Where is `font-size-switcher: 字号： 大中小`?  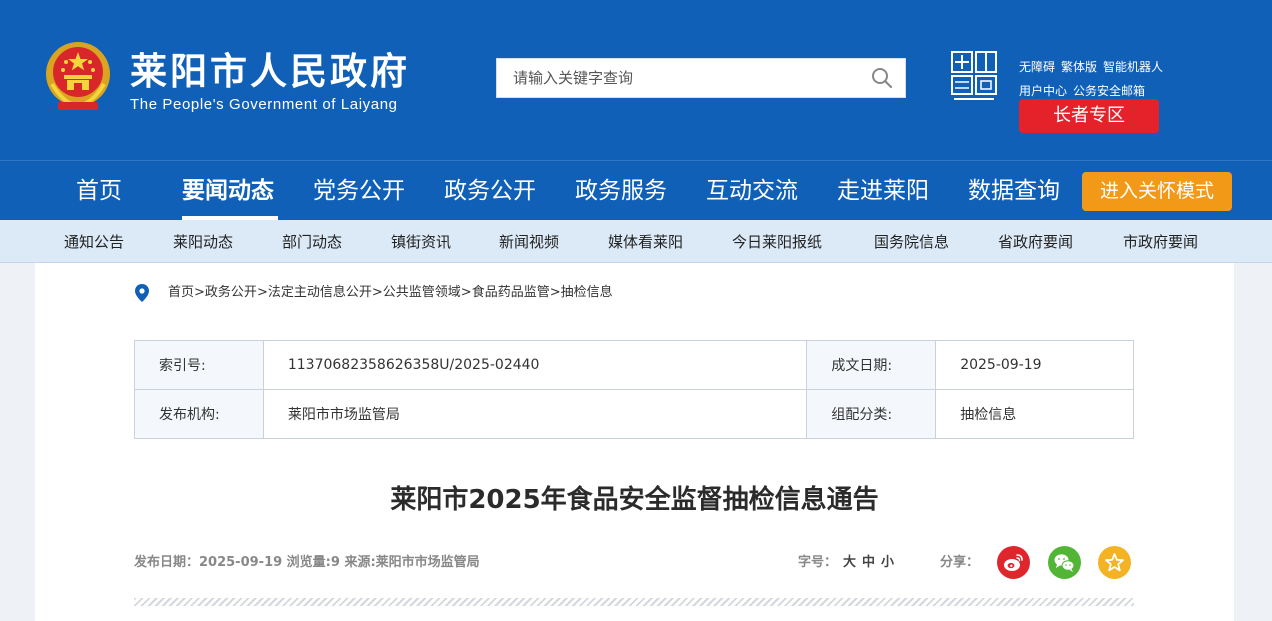 font-size-switcher: 字号： 大中小 is located at coordinates (846, 563).